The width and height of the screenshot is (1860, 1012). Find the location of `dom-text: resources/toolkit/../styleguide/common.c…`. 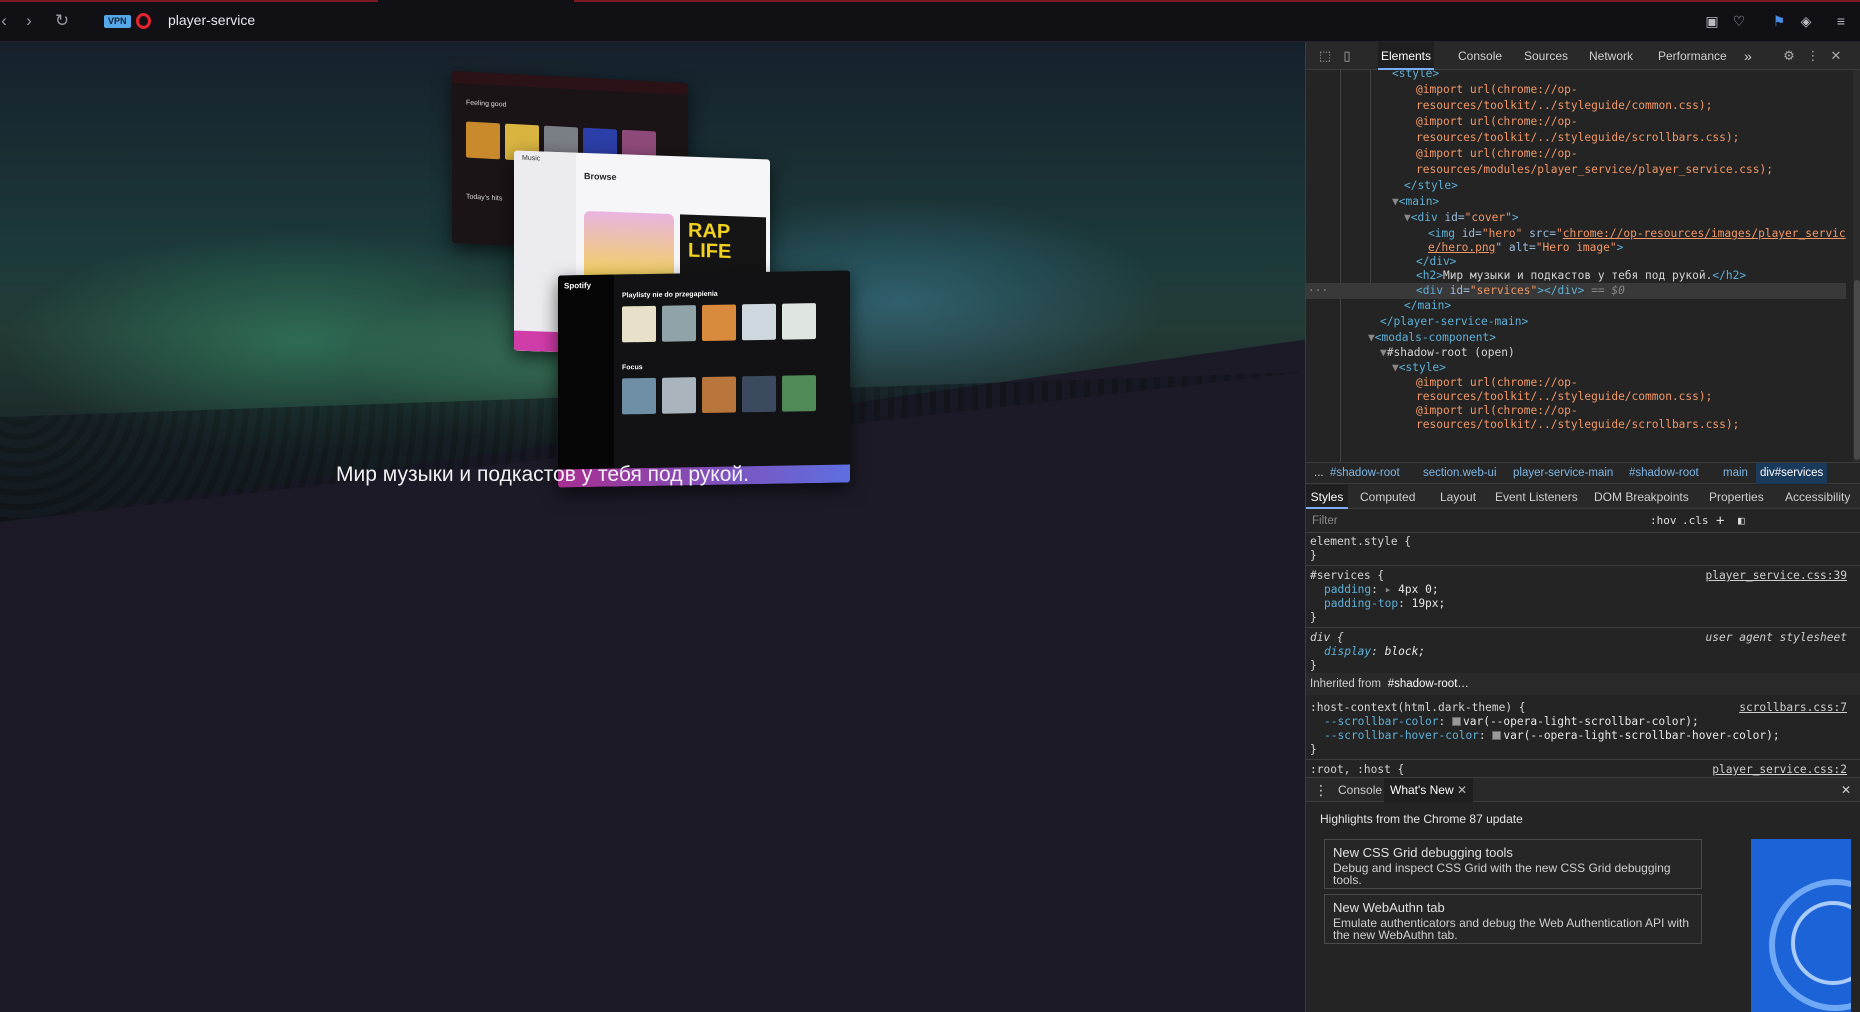

dom-text: resources/toolkit/../styleguide/common.c… is located at coordinates (1576, 106).